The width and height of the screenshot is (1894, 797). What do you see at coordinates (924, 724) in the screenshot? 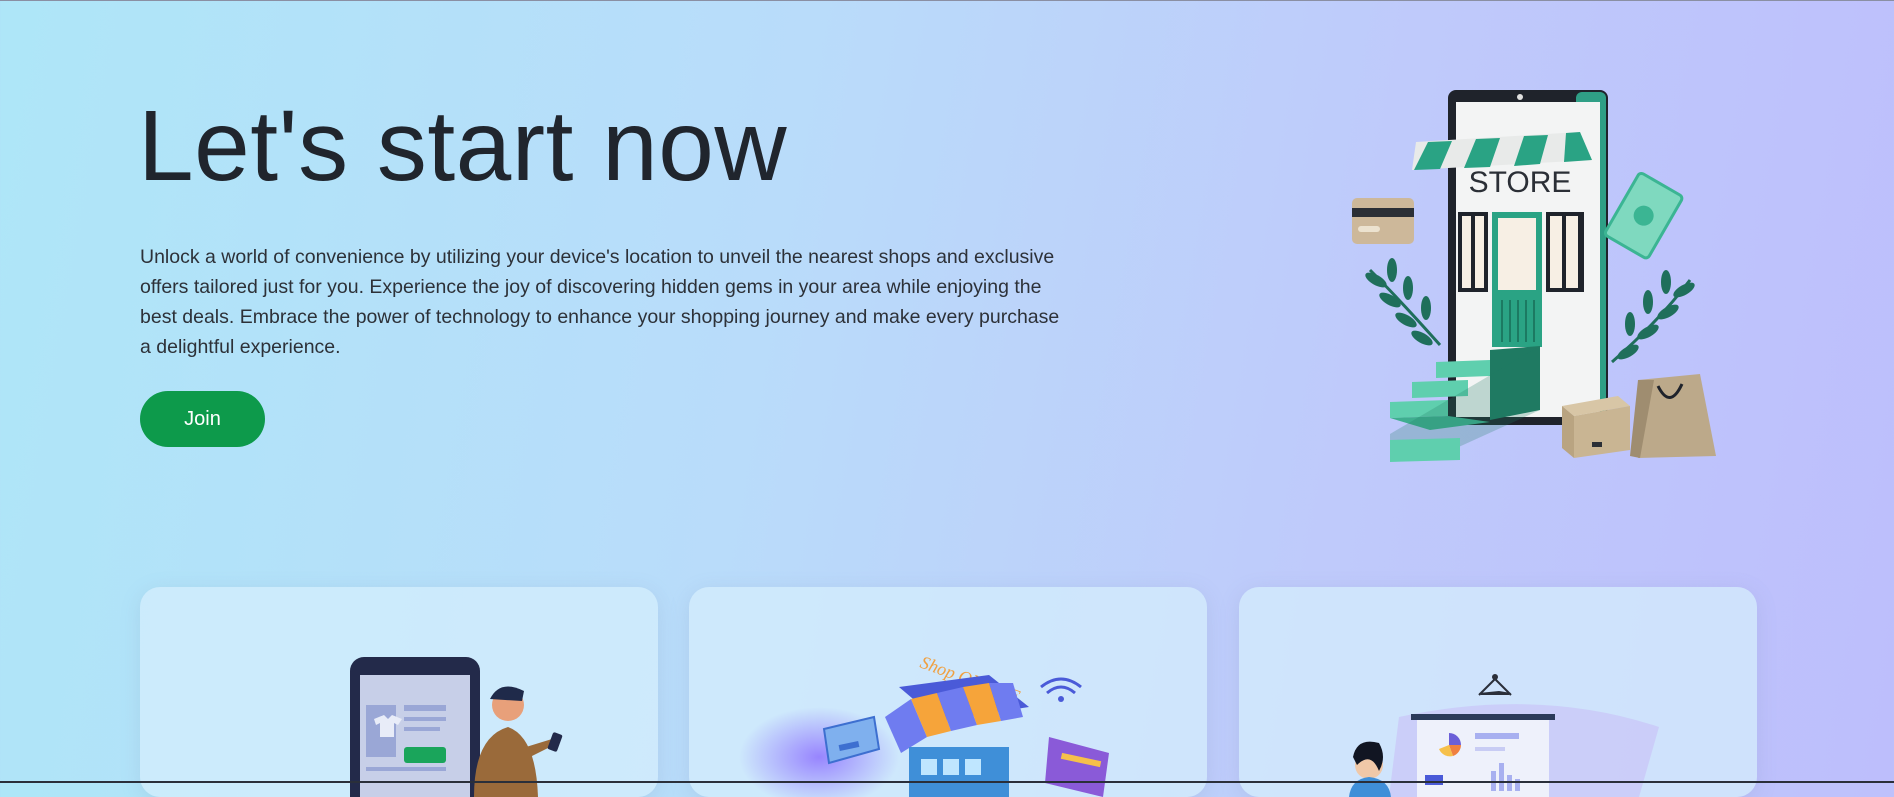
I see `shop-online-illustration: Shop ONLINE` at bounding box center [924, 724].